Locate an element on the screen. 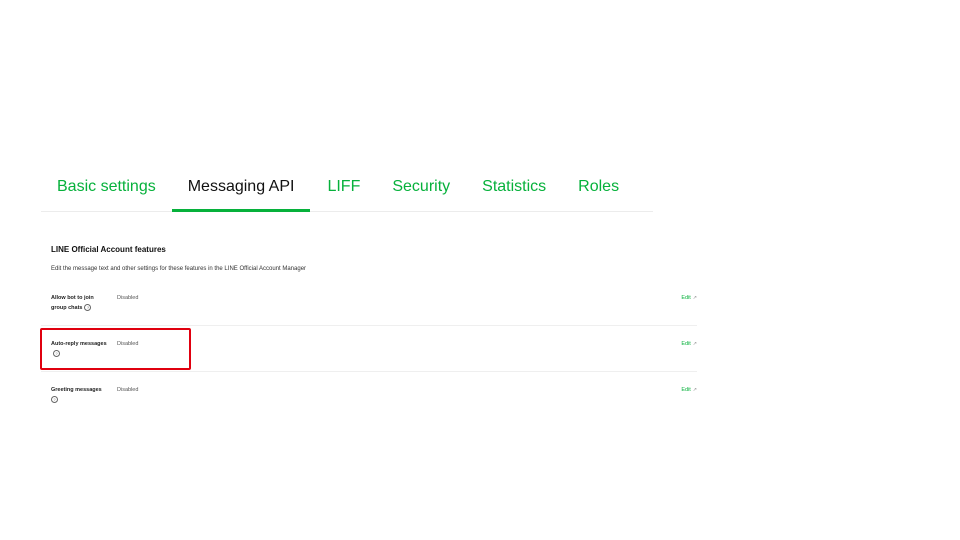 The image size is (960, 540). tab-security: Security is located at coordinates (421, 190).